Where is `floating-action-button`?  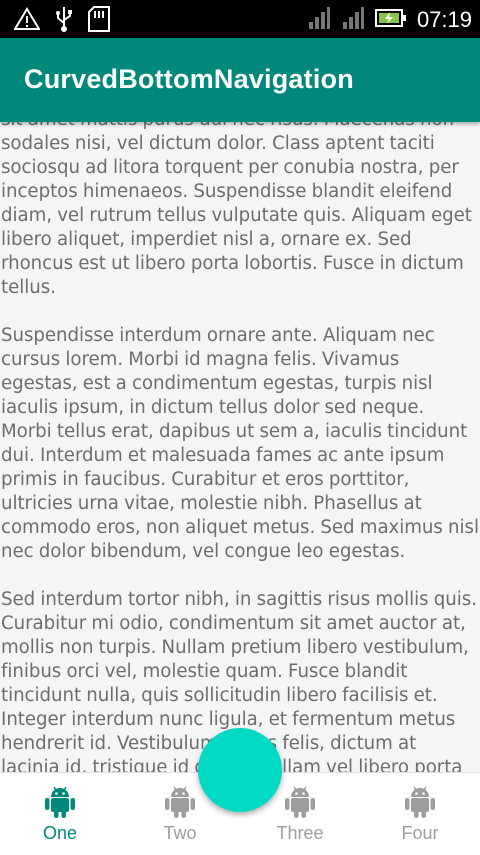 floating-action-button is located at coordinates (240, 770).